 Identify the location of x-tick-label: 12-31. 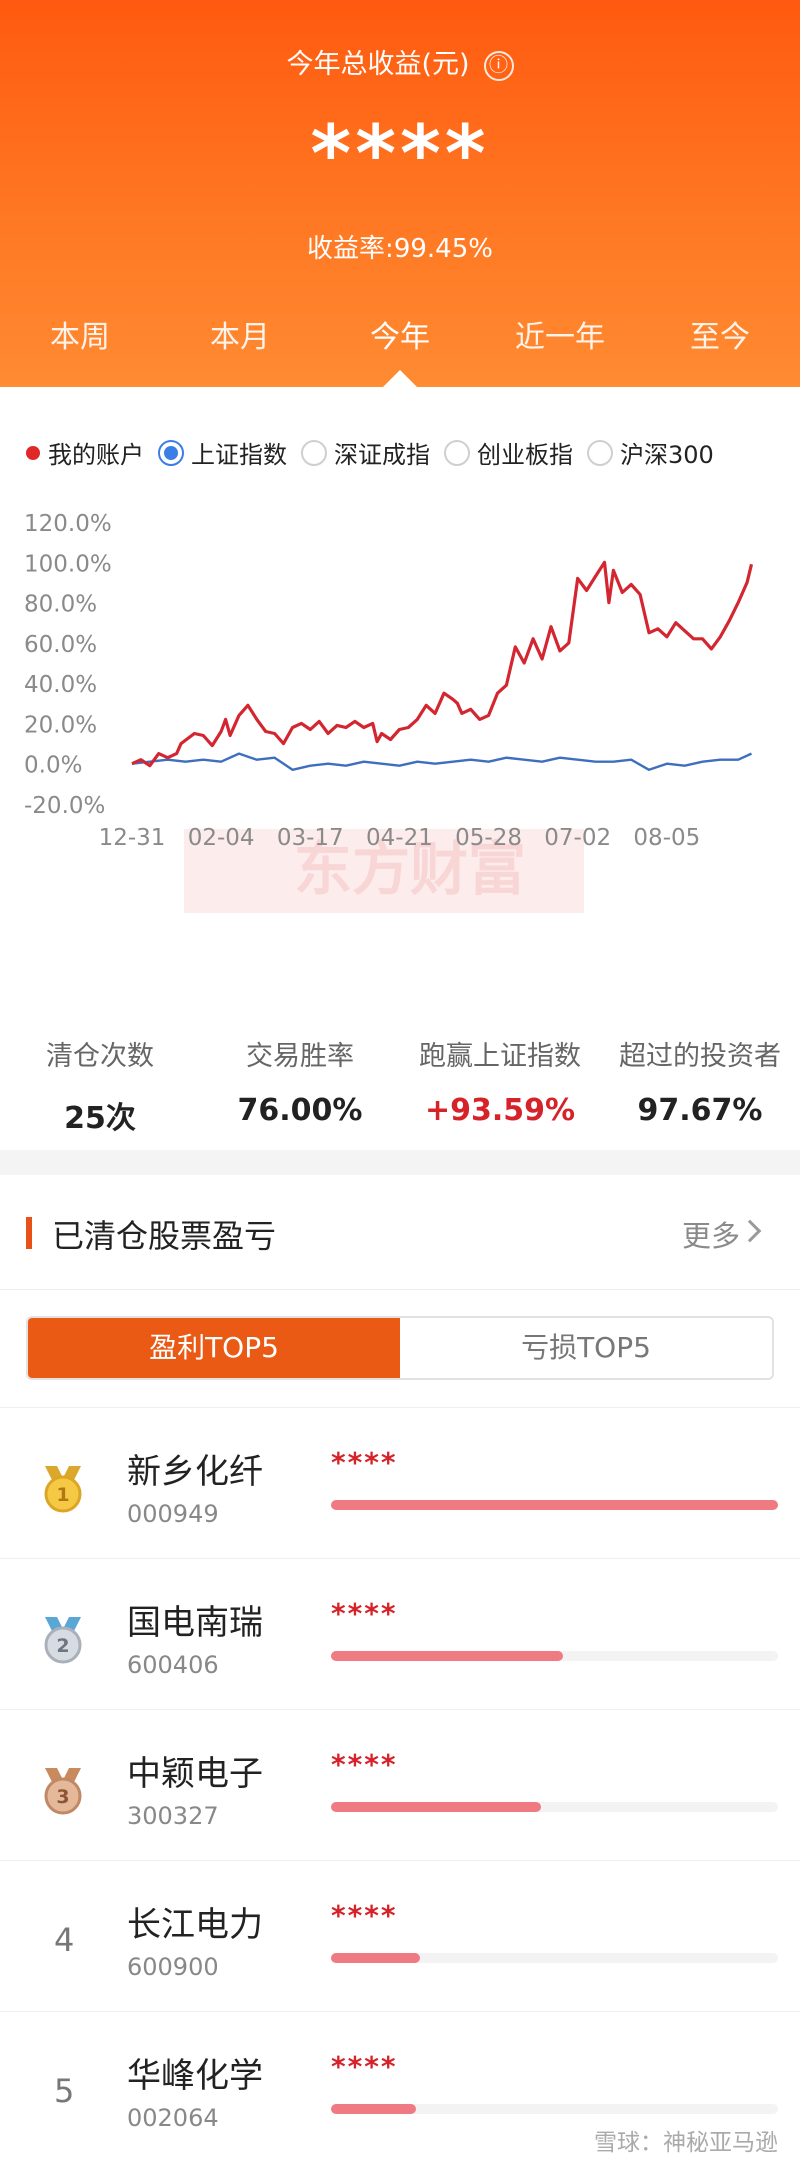
(132, 838).